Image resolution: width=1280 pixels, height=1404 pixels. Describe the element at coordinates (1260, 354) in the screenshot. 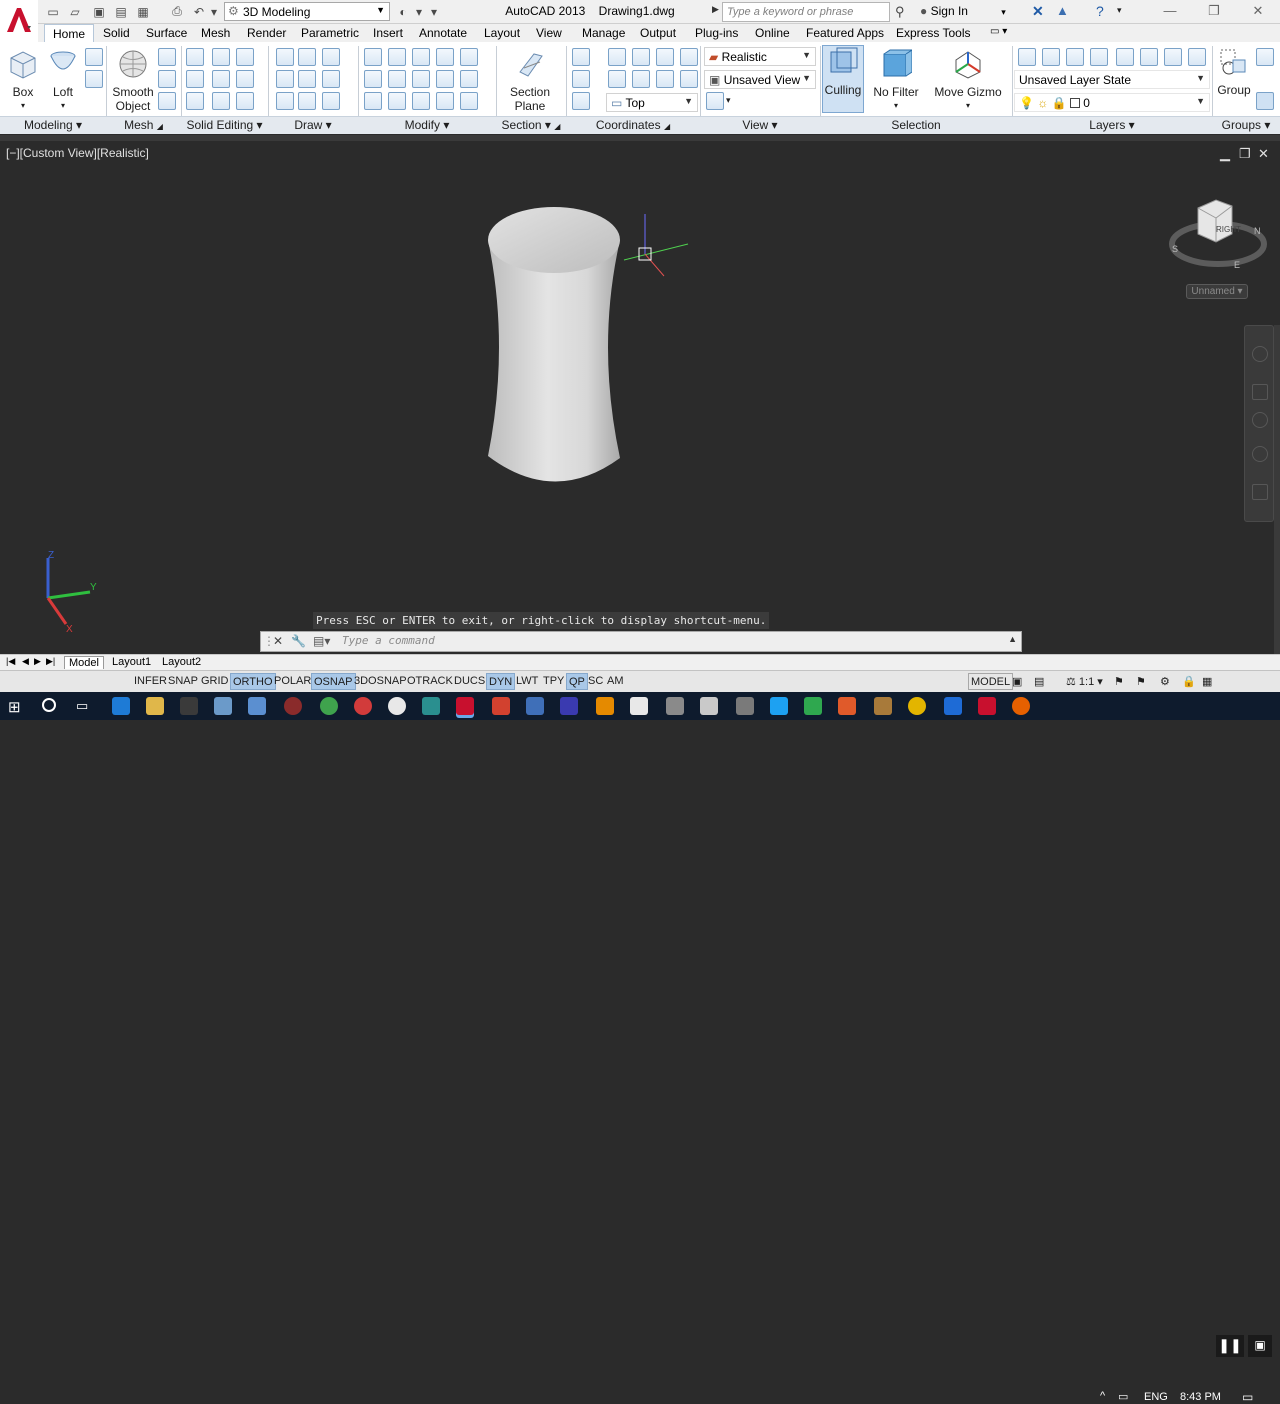

I see `steering-wheel-icon` at that location.